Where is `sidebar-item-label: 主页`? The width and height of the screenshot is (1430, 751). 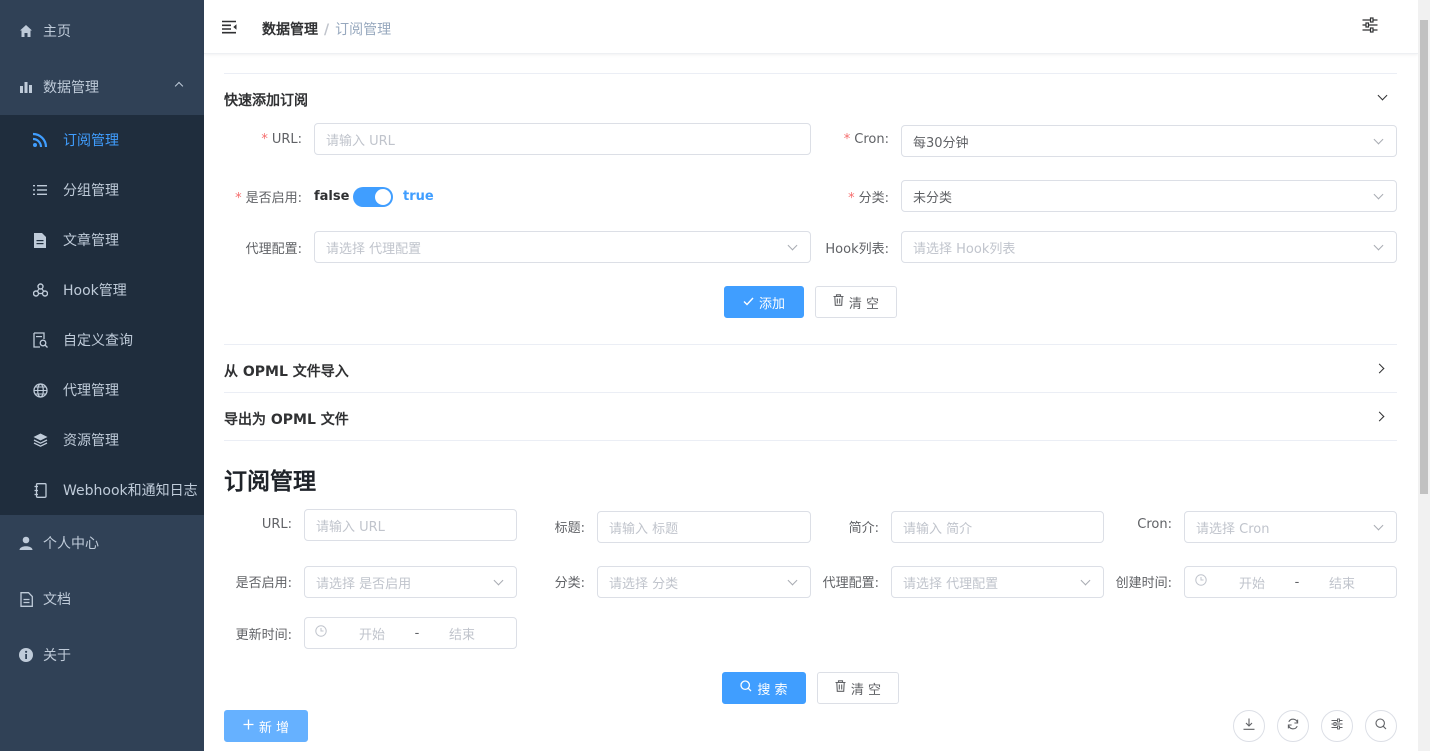
sidebar-item-label: 主页 is located at coordinates (57, 32).